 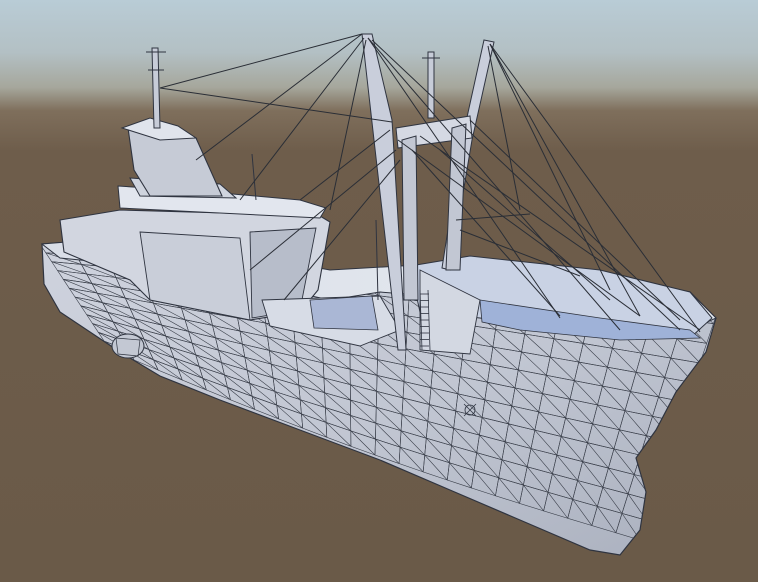 I want to click on hull-mesh-cell, so click(x=656, y=448).